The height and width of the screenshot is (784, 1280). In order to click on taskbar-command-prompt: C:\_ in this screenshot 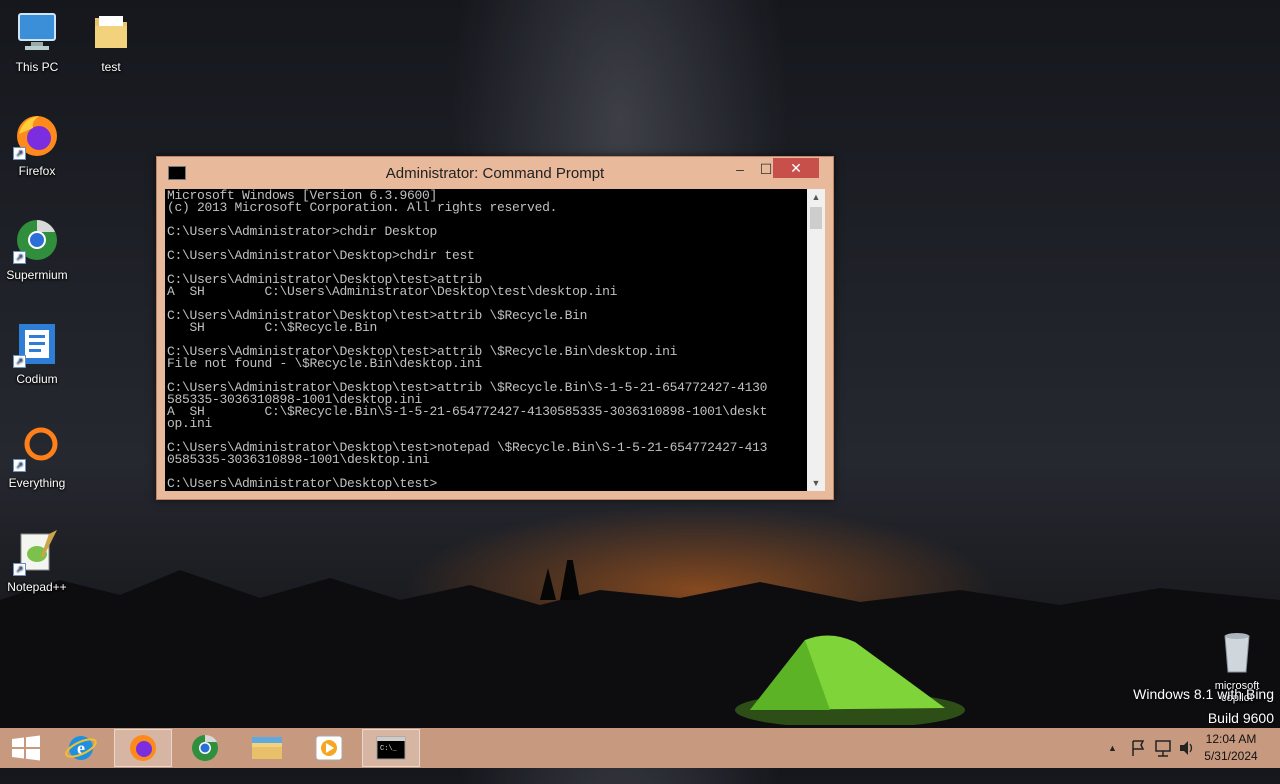, I will do `click(391, 748)`.